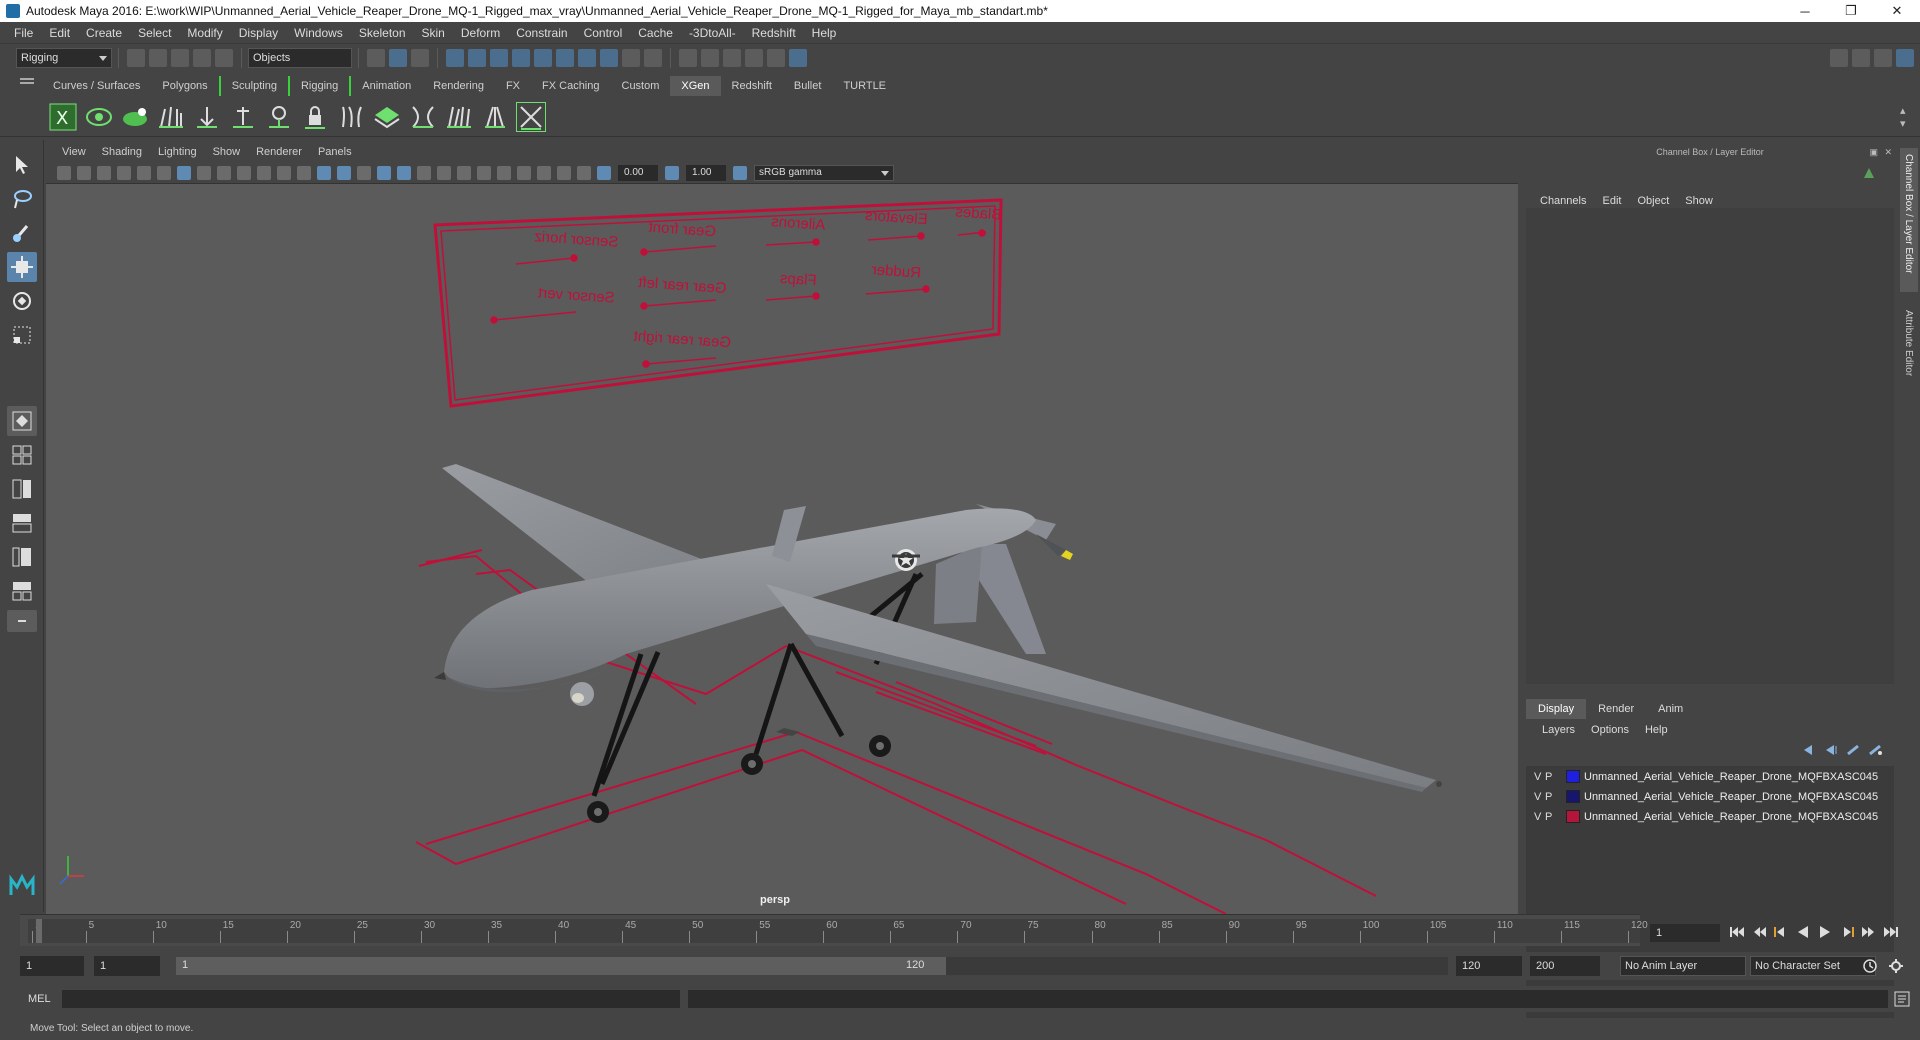  What do you see at coordinates (1616, 709) in the screenshot?
I see `tab-render-layers: Render` at bounding box center [1616, 709].